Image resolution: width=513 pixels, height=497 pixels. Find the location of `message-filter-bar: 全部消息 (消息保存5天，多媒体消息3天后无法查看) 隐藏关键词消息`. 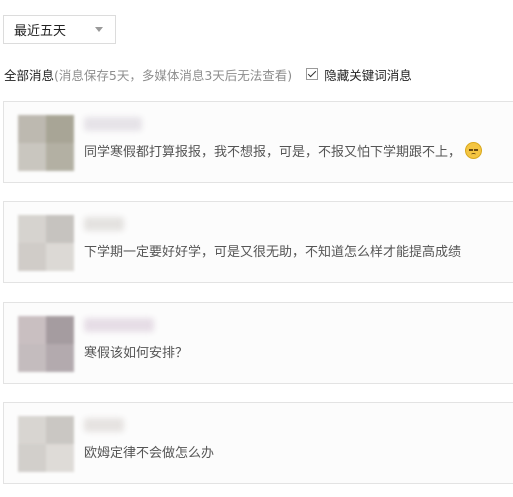

message-filter-bar: 全部消息 (消息保存5天，多媒体消息3天后无法查看) 隐藏关键词消息 is located at coordinates (258, 74).